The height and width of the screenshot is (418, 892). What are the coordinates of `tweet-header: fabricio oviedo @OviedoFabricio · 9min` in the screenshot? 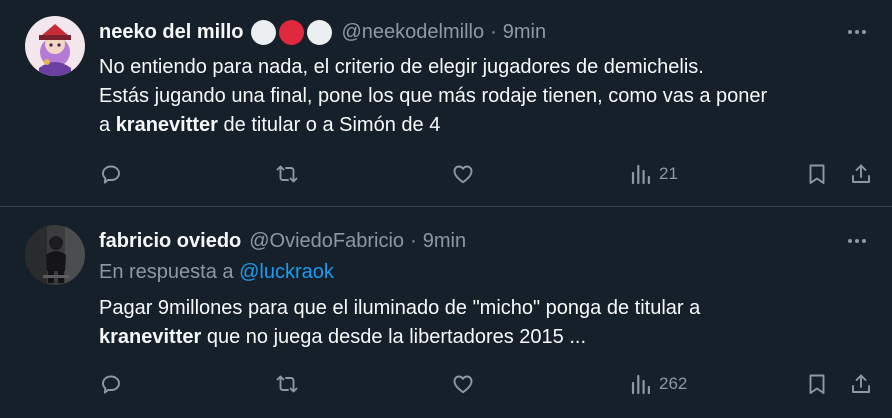 It's located at (282, 241).